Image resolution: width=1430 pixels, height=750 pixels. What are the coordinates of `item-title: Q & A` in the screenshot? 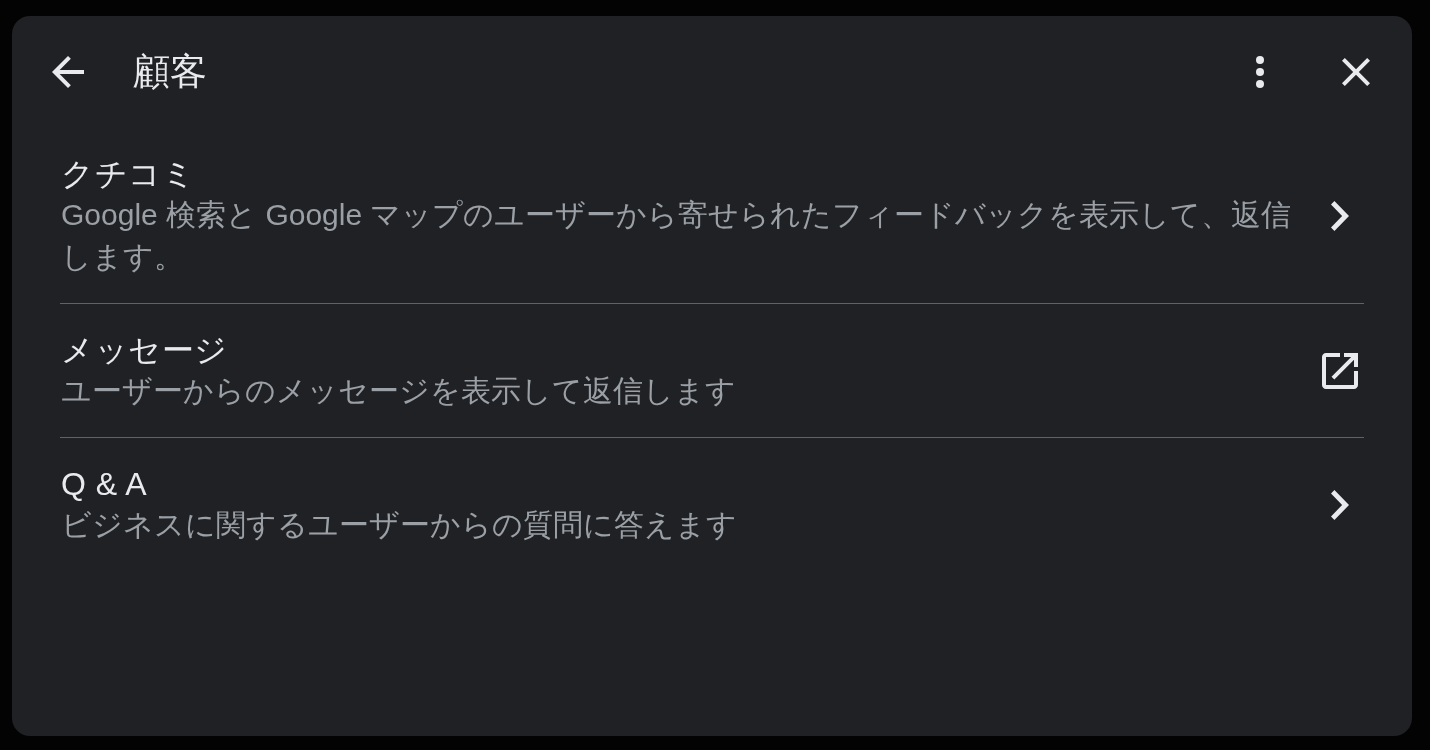 It's located at (105, 484).